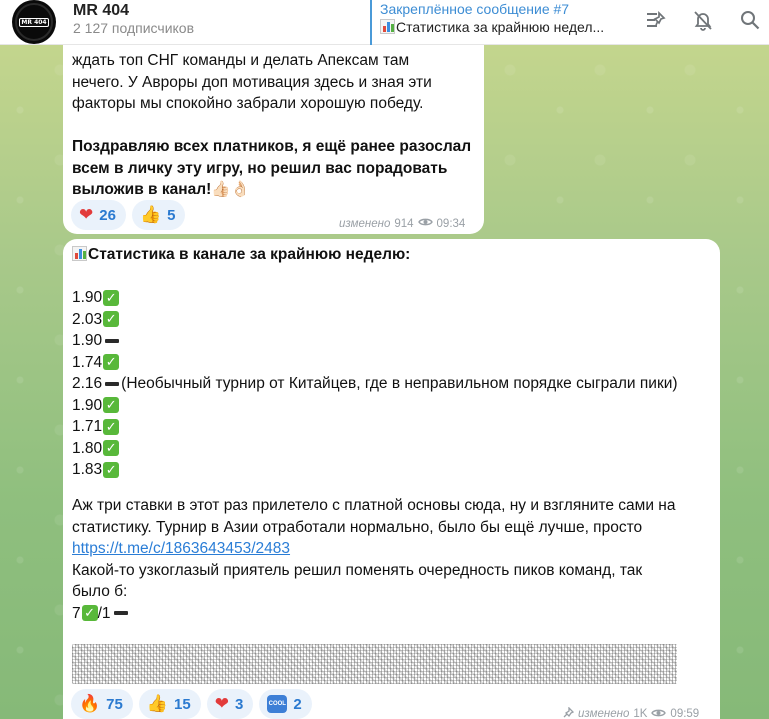 The width and height of the screenshot is (769, 719). I want to click on pin-list-icon, so click(656, 20).